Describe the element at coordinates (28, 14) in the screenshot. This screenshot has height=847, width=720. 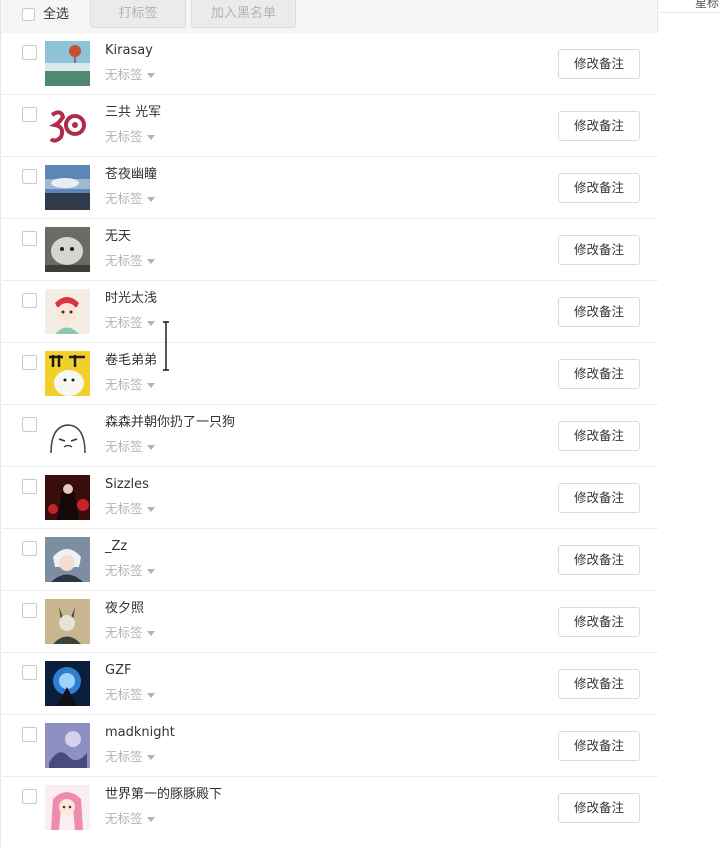
I see `select-all-checkbox` at that location.